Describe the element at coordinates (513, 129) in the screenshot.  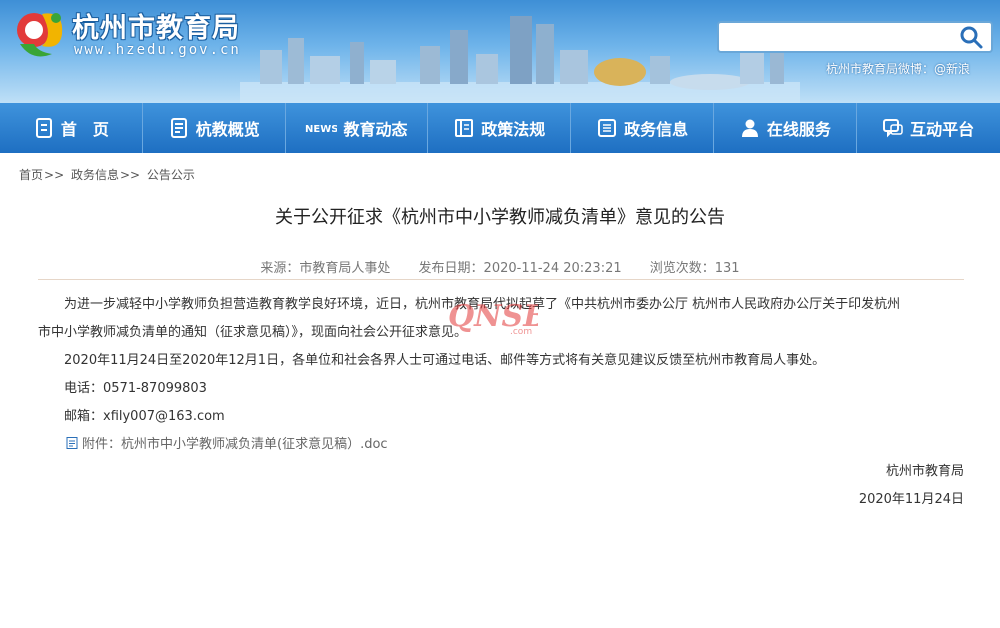
I see `nav-policy-label: 政策法规` at that location.